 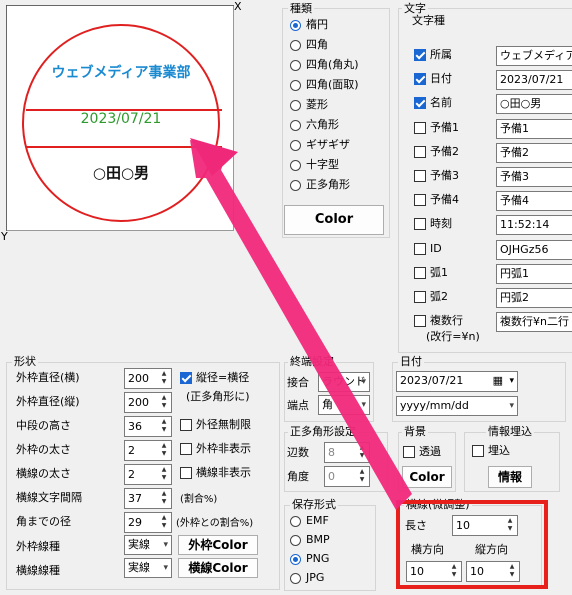 What do you see at coordinates (148, 522) in the screenshot?
I see `shape-row-spinner: 29 ▲ ▼` at bounding box center [148, 522].